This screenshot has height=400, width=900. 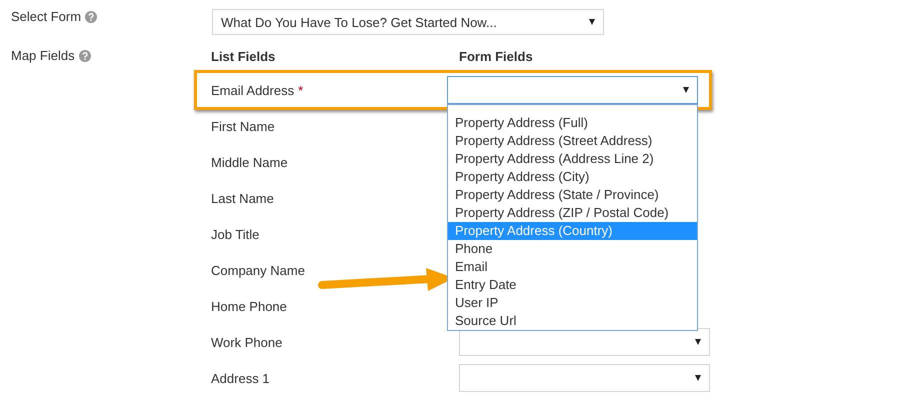 I want to click on list-field-name: Email Address, so click(x=252, y=90).